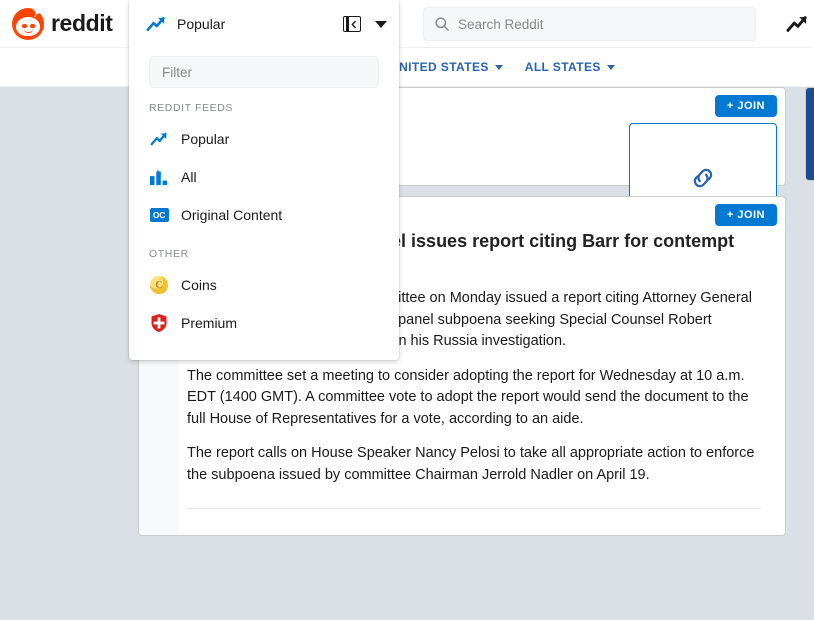  What do you see at coordinates (264, 24) in the screenshot?
I see `dropdown-header: Popular` at bounding box center [264, 24].